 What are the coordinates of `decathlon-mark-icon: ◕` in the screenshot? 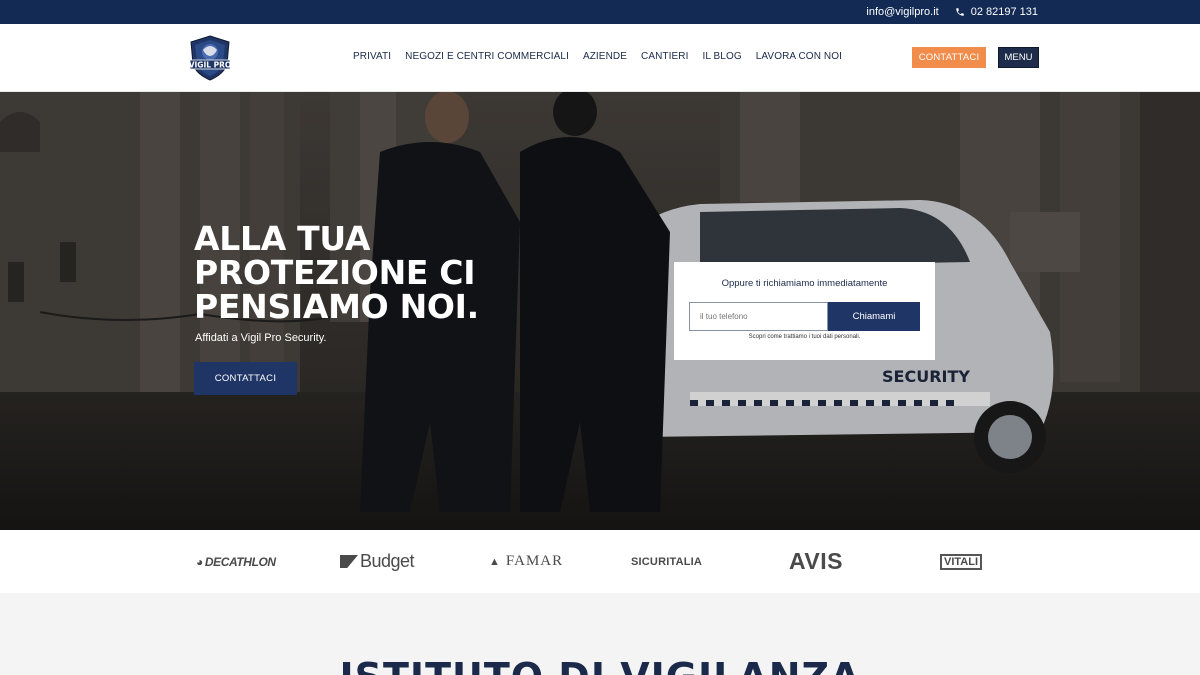 It's located at (199, 561).